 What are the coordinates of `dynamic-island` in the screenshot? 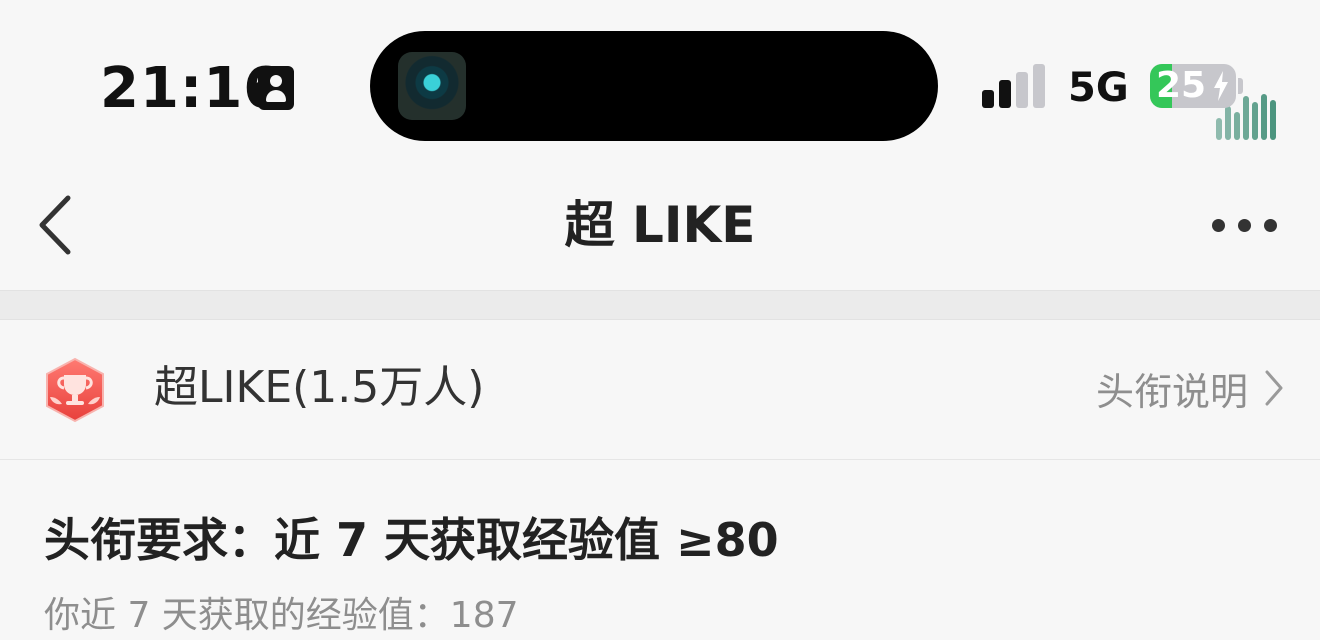 It's located at (823, 86).